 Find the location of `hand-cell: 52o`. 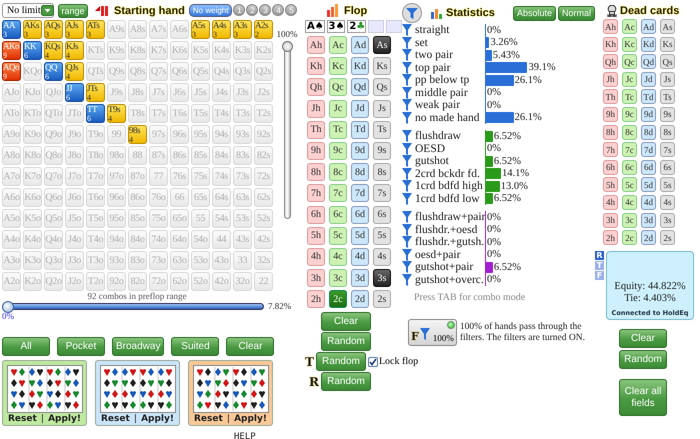

hand-cell: 52o is located at coordinates (200, 281).